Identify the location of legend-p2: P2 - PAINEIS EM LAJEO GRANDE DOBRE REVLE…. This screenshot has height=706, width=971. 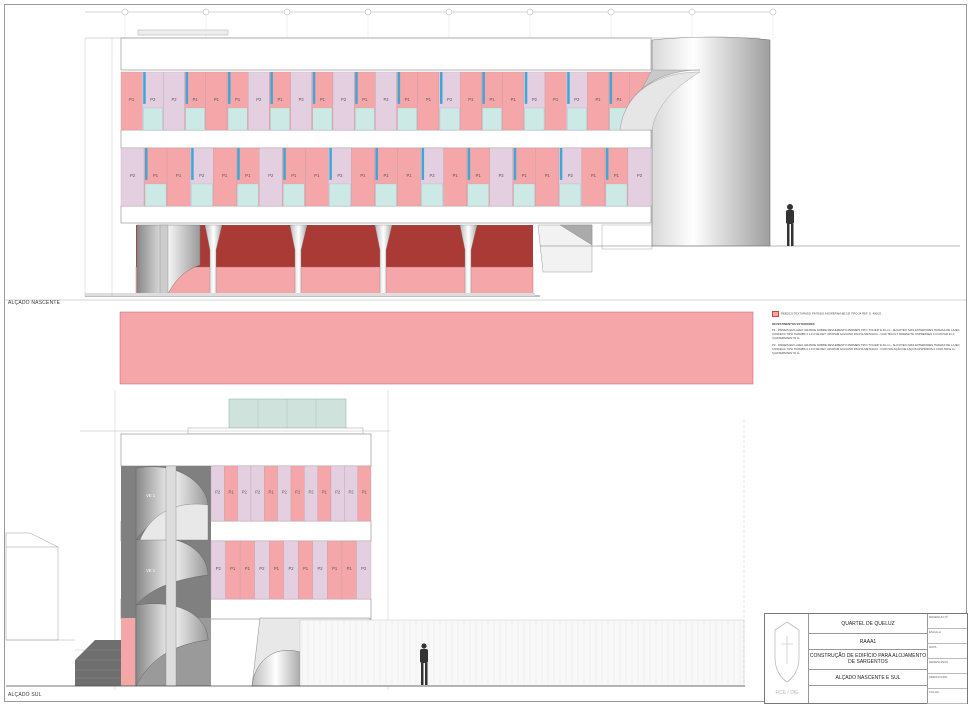
(866, 349).